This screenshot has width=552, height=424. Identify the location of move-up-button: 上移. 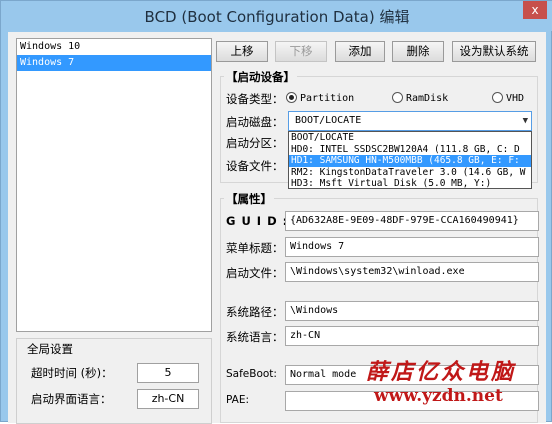
(242, 51).